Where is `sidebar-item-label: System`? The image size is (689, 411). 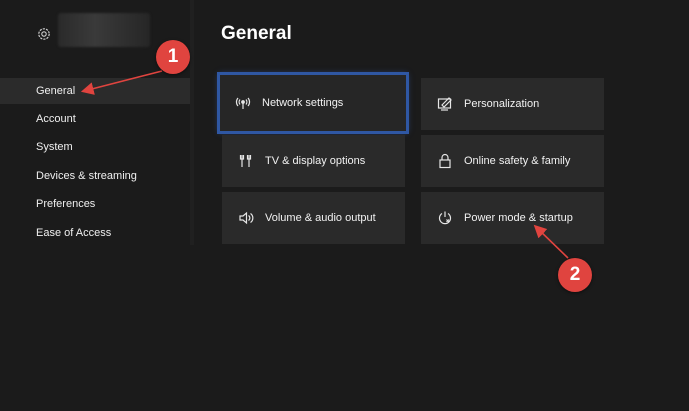
sidebar-item-label: System is located at coordinates (54, 147).